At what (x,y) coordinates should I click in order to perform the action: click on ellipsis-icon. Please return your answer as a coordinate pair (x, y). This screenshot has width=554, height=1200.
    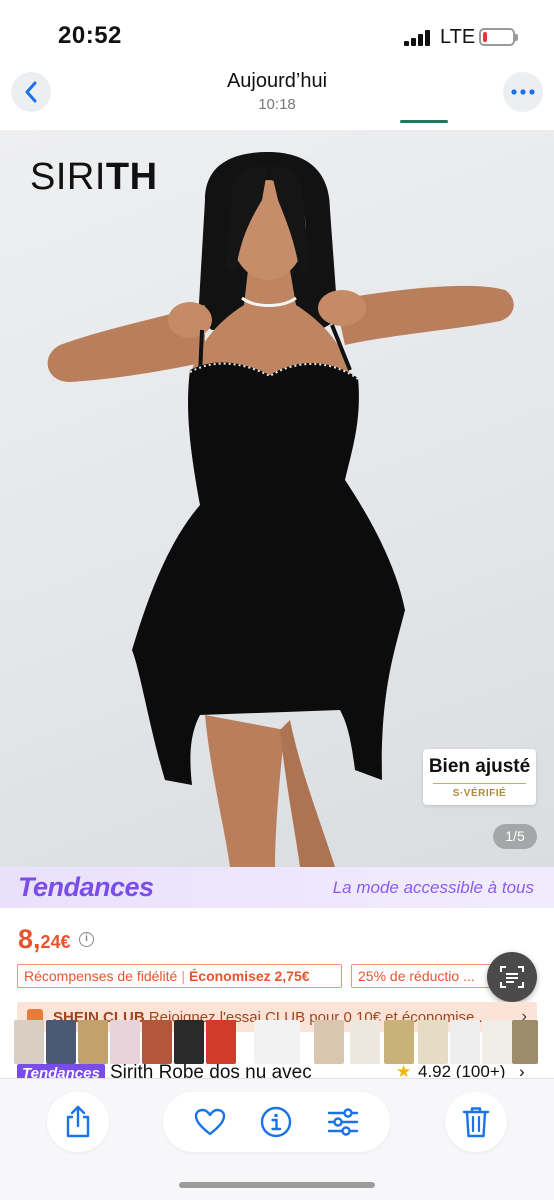
    Looking at the image, I should click on (523, 92).